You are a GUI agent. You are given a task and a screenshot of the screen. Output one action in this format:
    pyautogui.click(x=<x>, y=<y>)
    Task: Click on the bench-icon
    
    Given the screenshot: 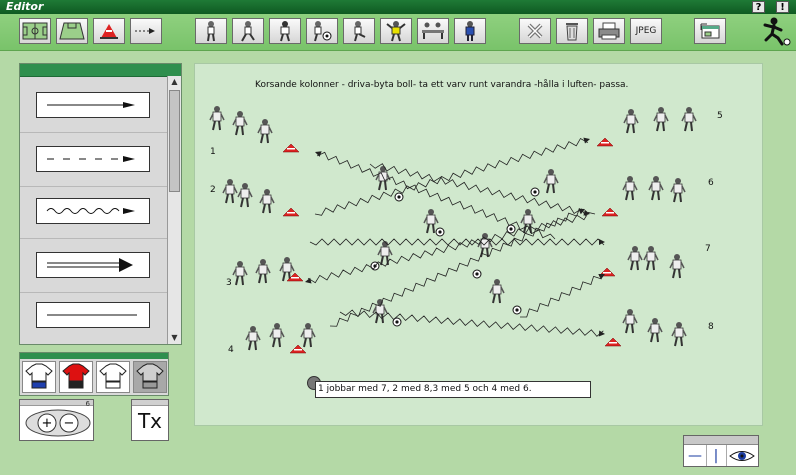 What is the action you would take?
    pyautogui.click(x=433, y=30)
    